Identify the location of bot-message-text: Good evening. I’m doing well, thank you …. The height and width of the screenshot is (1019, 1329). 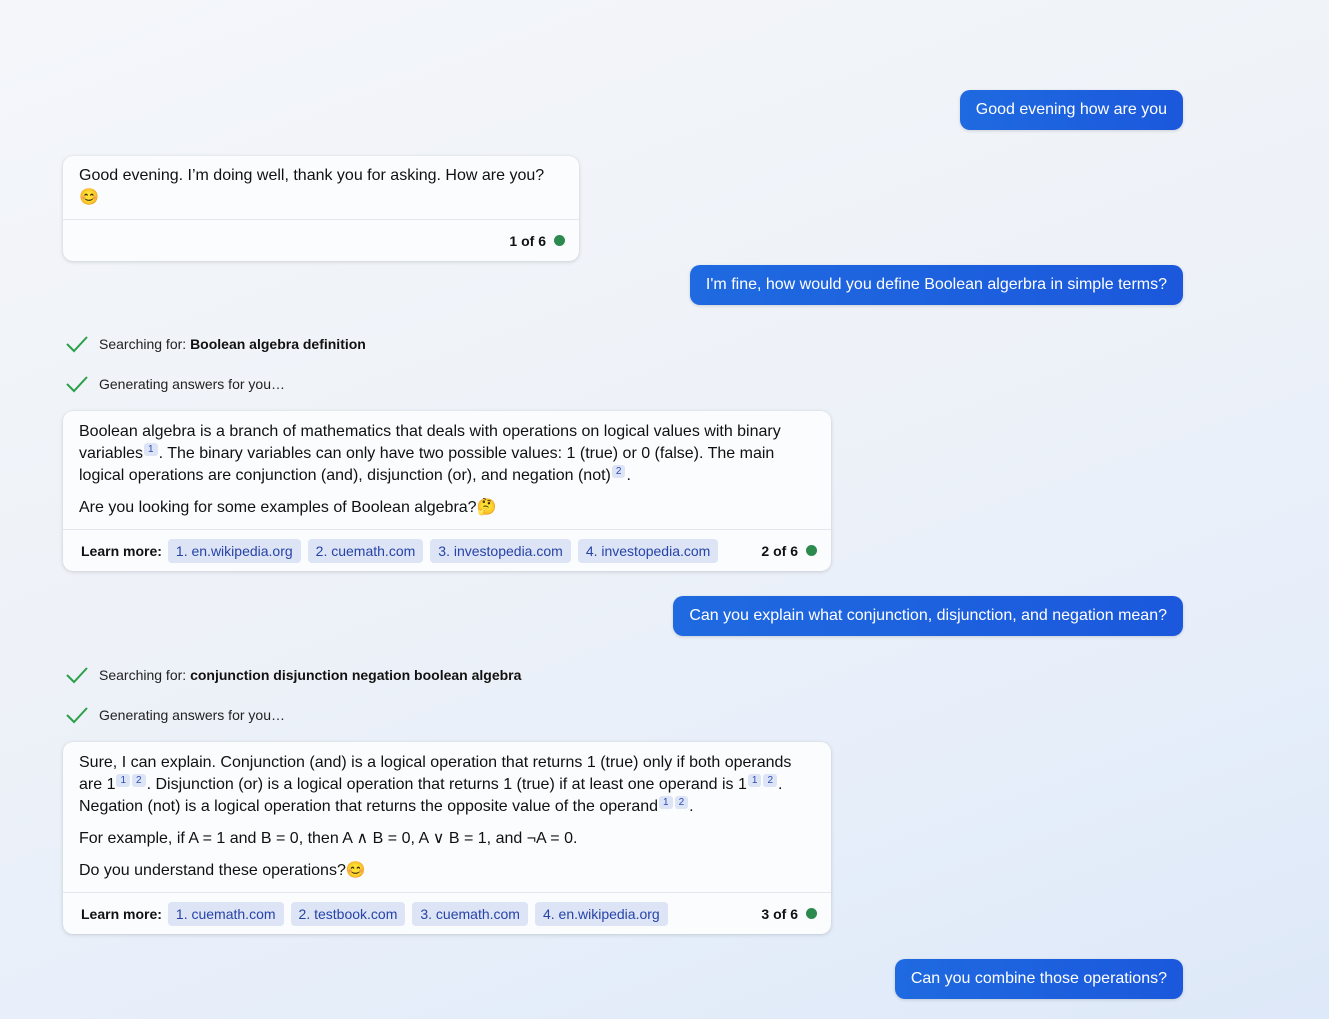
(312, 175).